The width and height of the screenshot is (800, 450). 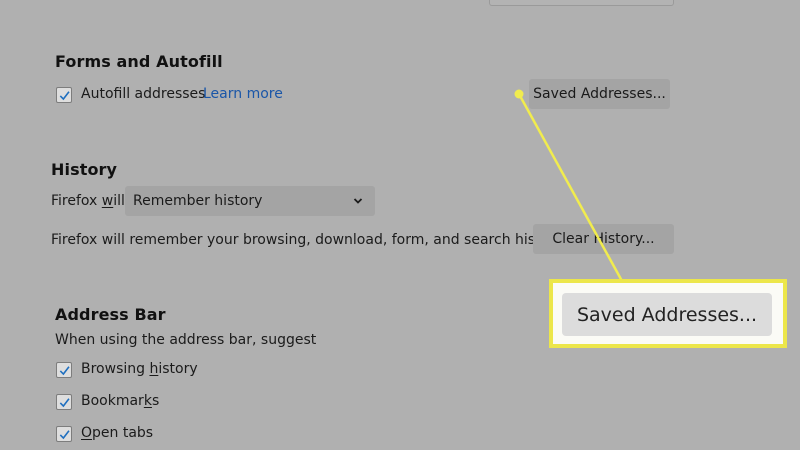 I want to click on callout-pointer, so click(x=569, y=185).